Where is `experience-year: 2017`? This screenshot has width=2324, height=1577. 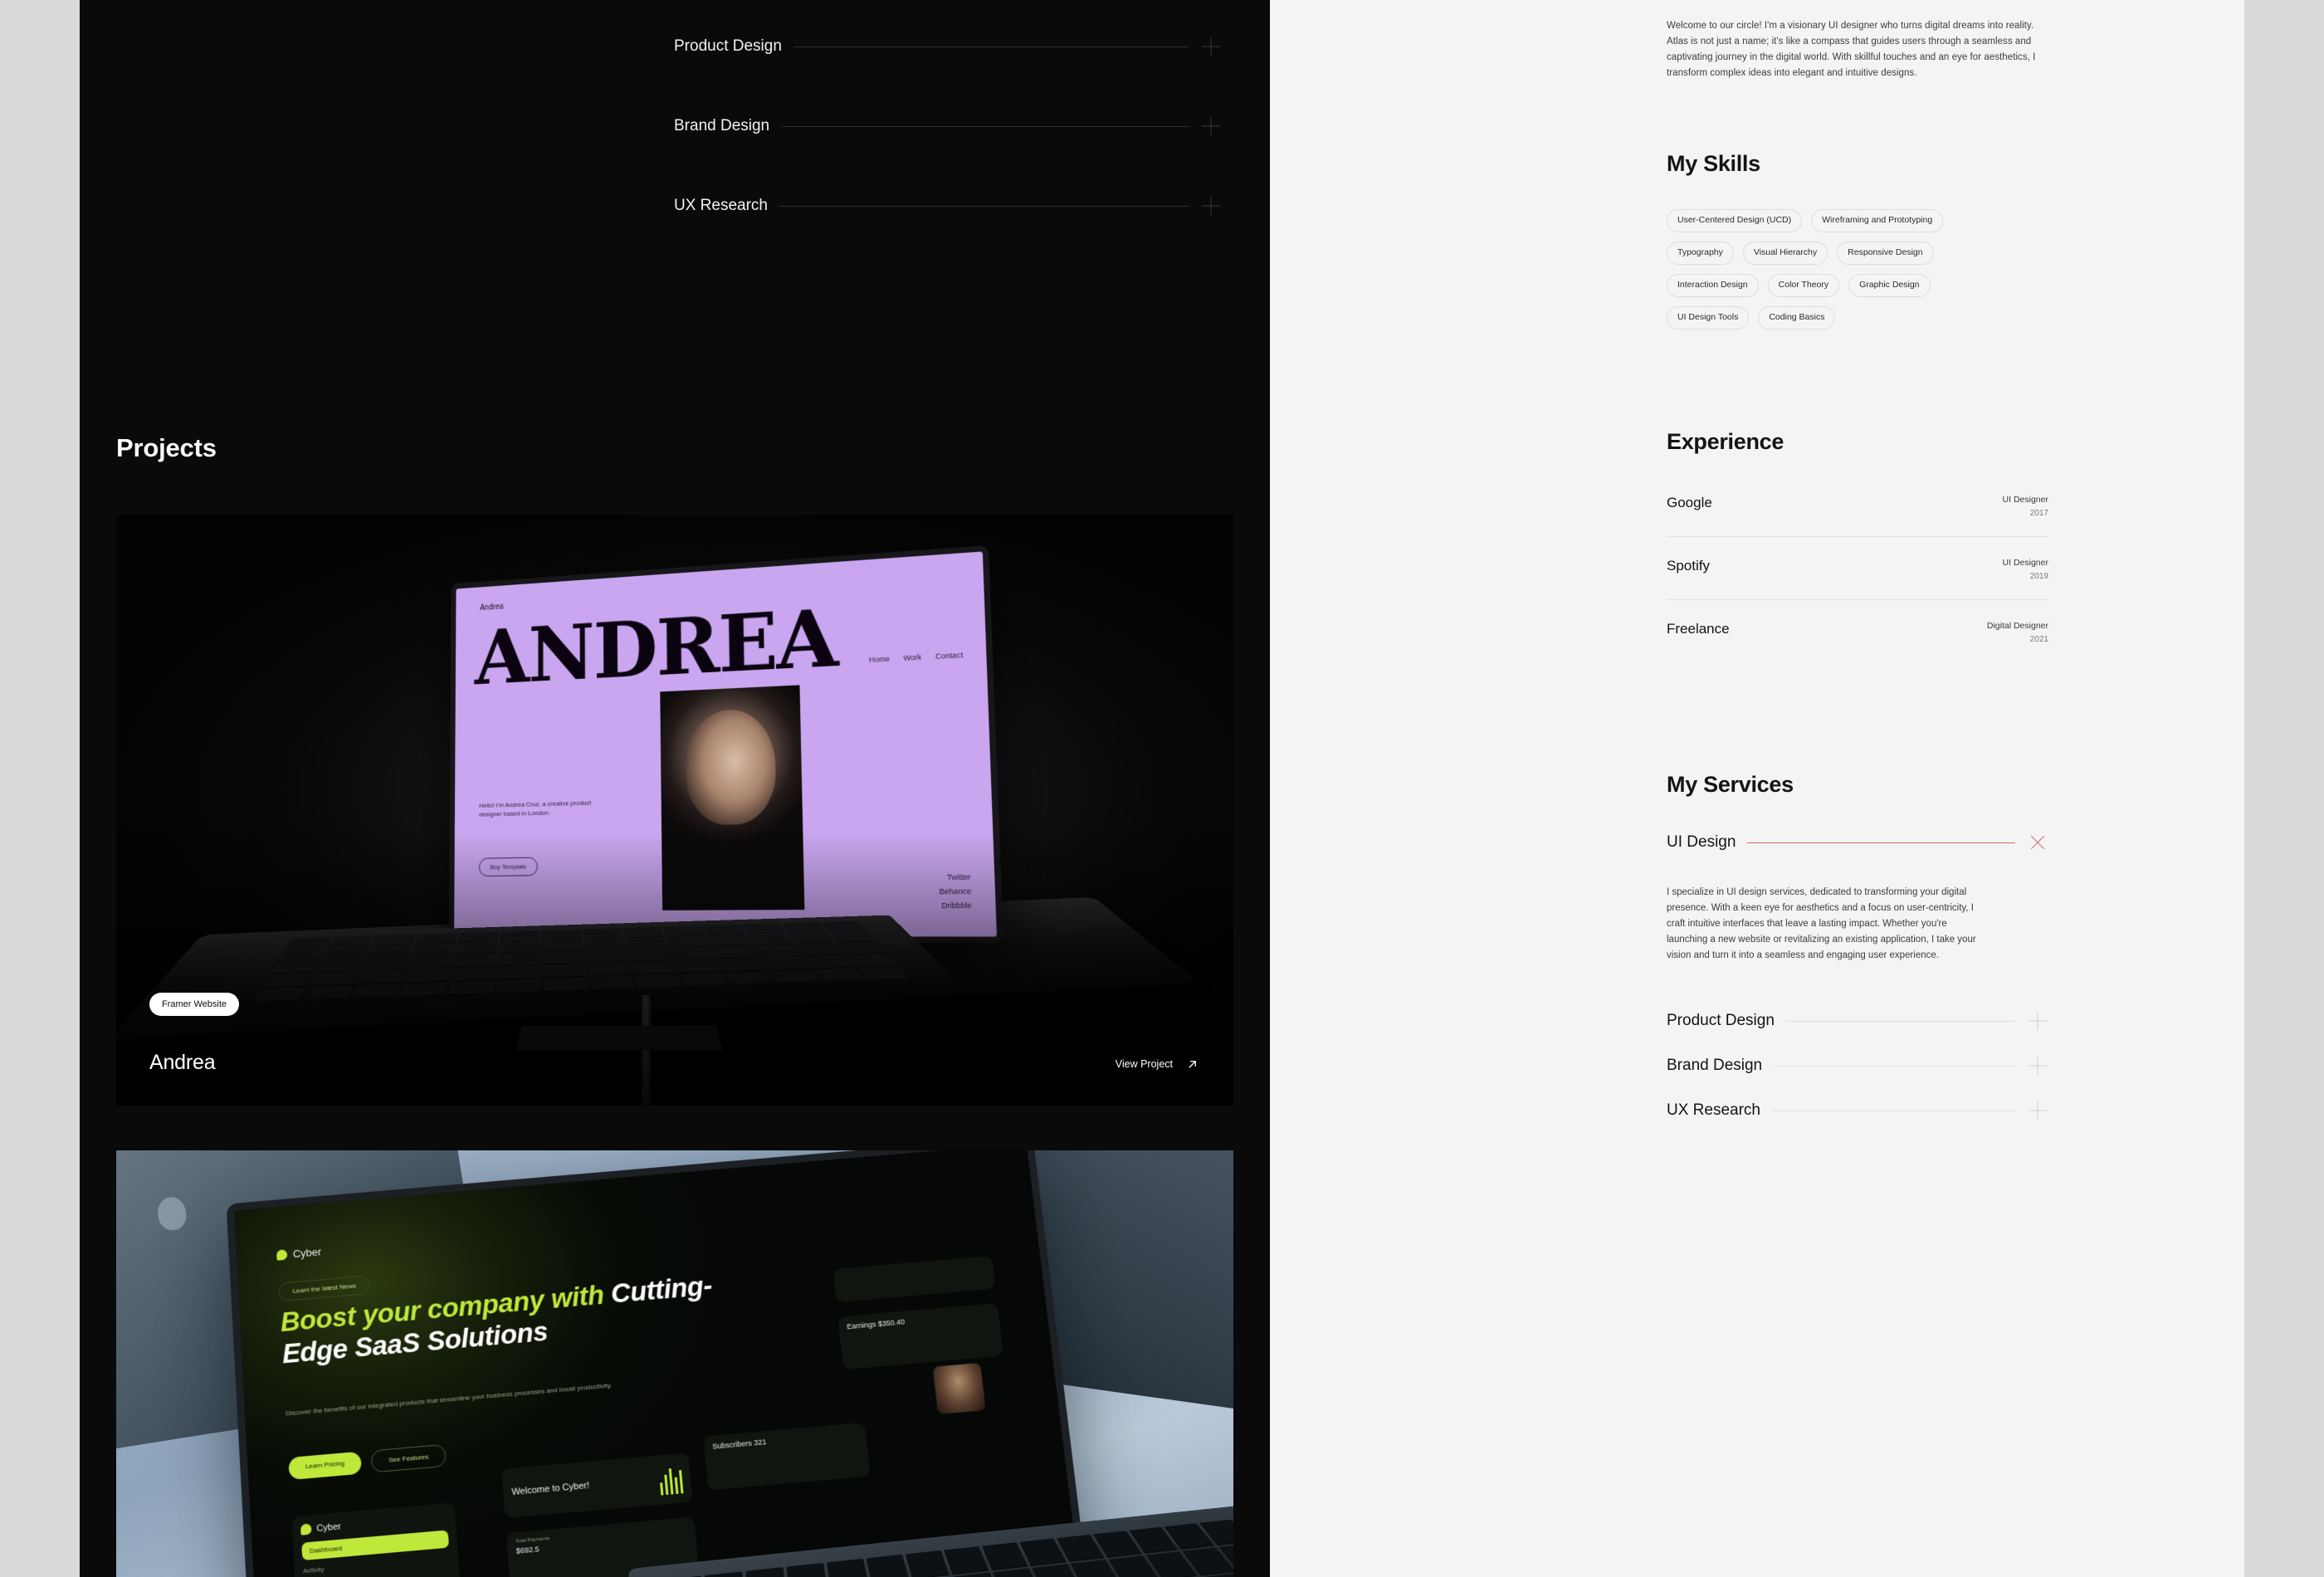 experience-year: 2017 is located at coordinates (2038, 513).